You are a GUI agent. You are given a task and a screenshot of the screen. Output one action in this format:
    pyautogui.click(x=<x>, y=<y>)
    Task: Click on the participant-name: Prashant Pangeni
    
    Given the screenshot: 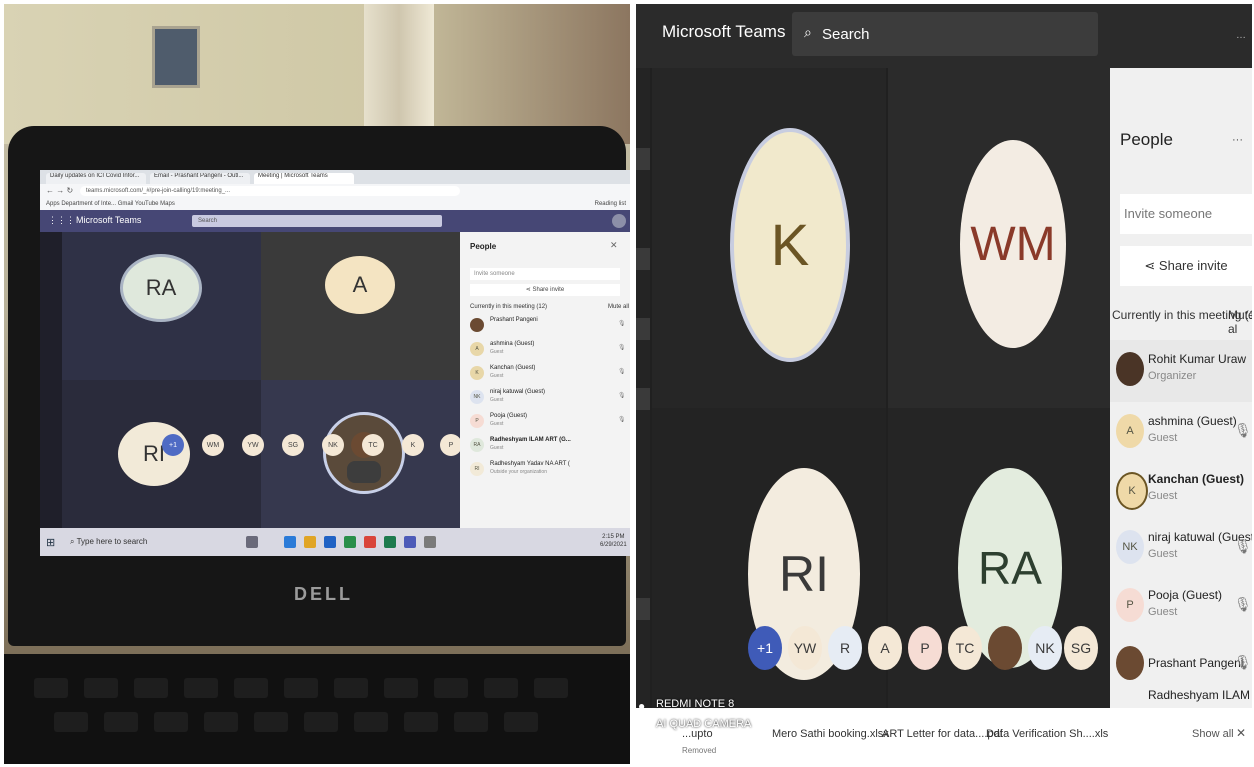 What is the action you would take?
    pyautogui.click(x=1196, y=663)
    